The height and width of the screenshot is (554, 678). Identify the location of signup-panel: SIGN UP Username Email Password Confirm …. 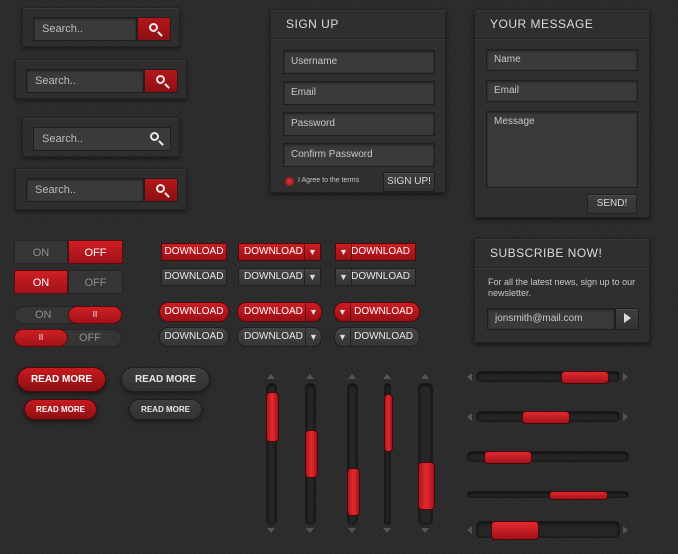
(358, 101).